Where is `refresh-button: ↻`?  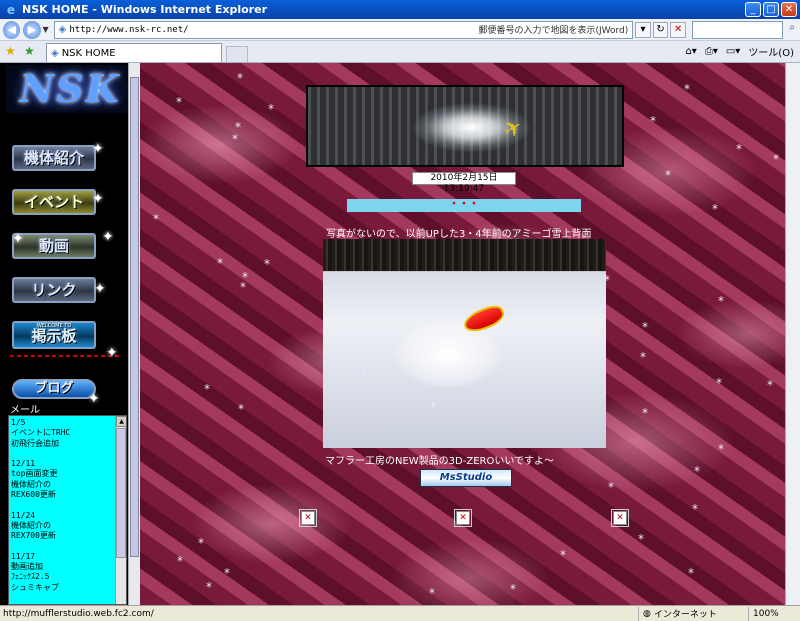
refresh-button: ↻ is located at coordinates (660, 29).